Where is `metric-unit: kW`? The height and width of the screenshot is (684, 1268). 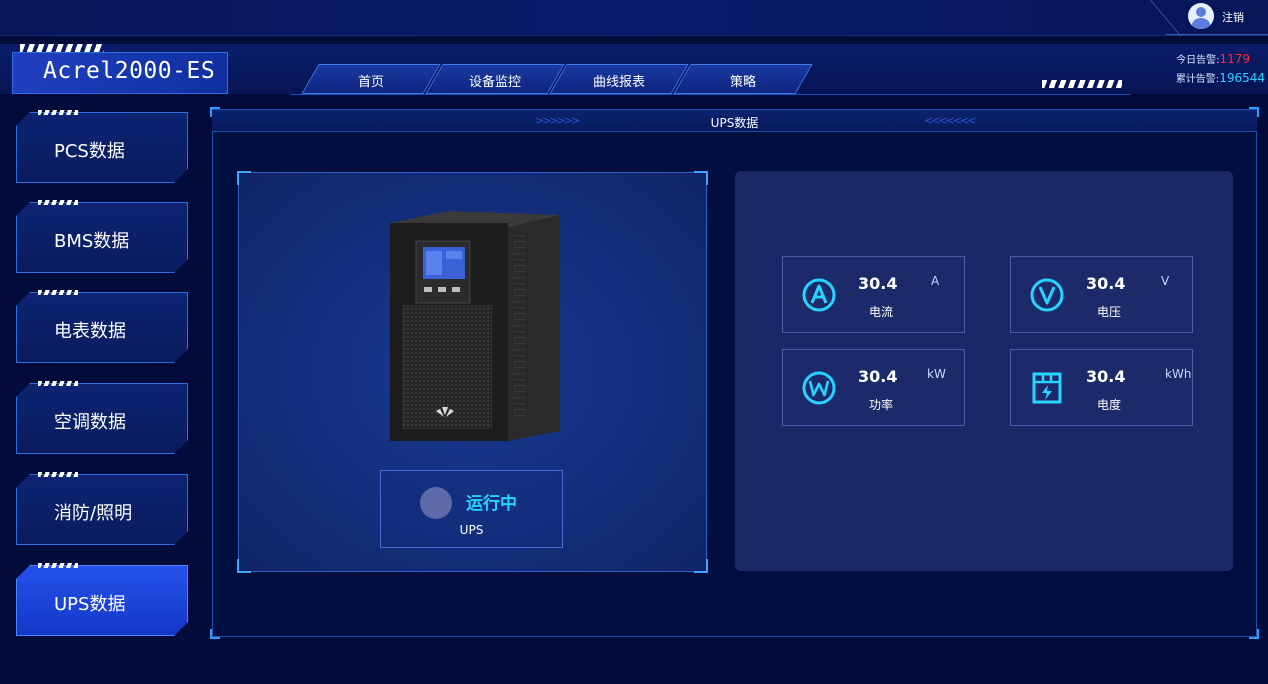 metric-unit: kW is located at coordinates (936, 374).